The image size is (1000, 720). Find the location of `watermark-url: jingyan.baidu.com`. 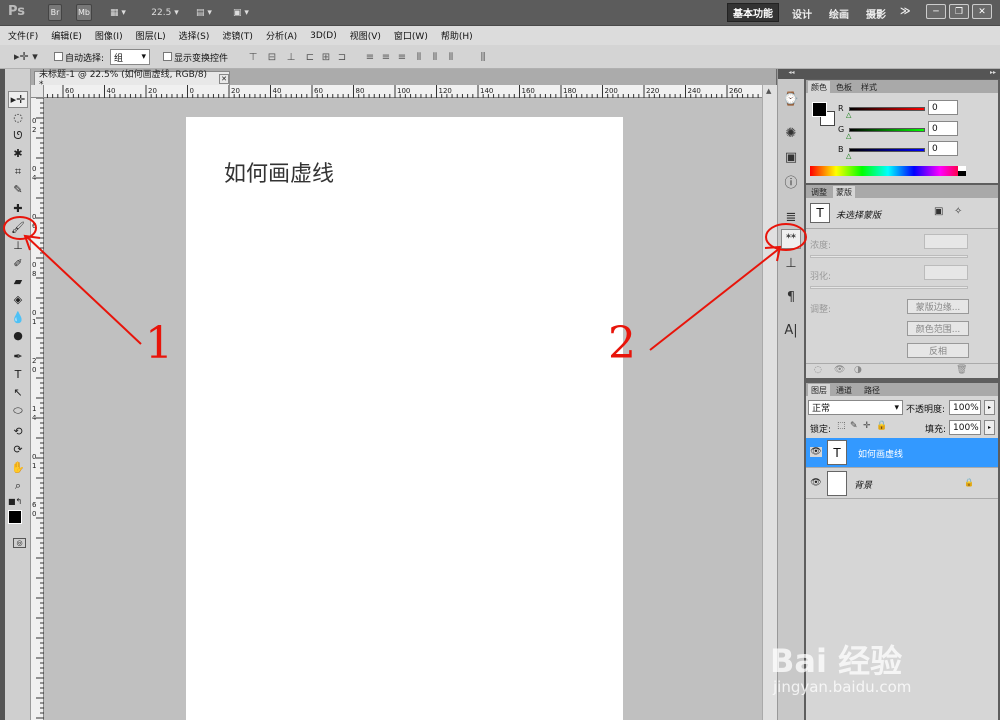

watermark-url: jingyan.baidu.com is located at coordinates (842, 687).